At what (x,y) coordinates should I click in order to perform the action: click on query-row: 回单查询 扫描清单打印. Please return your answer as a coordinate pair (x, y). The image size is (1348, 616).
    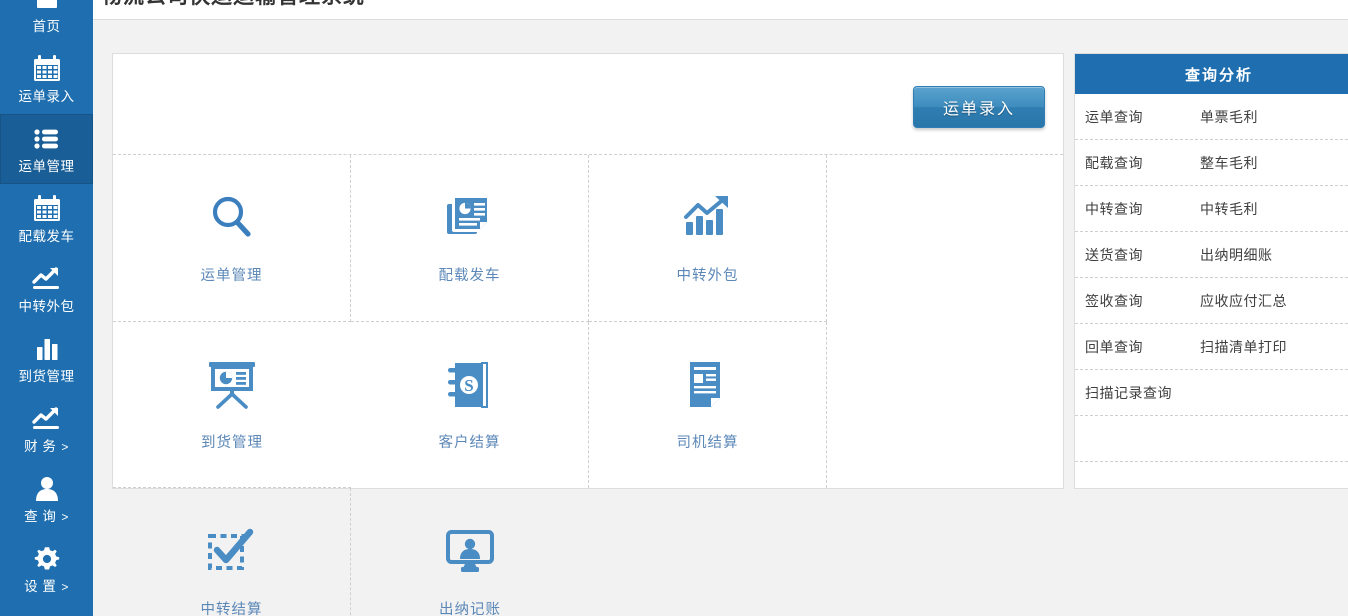
    Looking at the image, I should click on (1211, 347).